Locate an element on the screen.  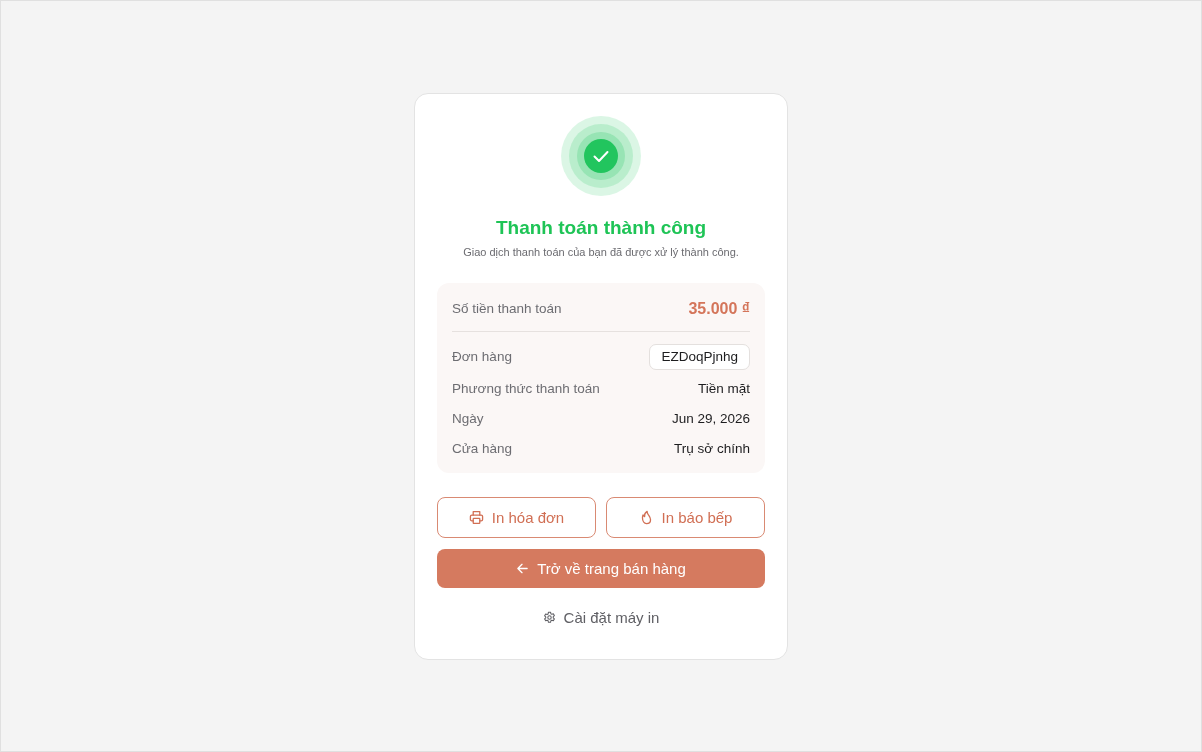
detail-value: Tiền mặt is located at coordinates (723, 388).